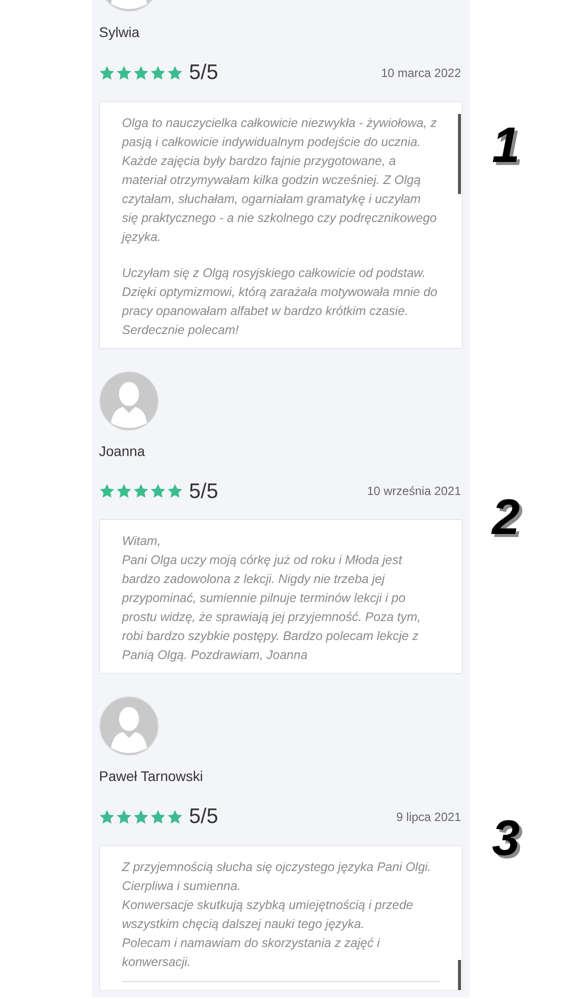 The image size is (562, 999). I want to click on reviewer-name: Paweł Tarnowski, so click(151, 776).